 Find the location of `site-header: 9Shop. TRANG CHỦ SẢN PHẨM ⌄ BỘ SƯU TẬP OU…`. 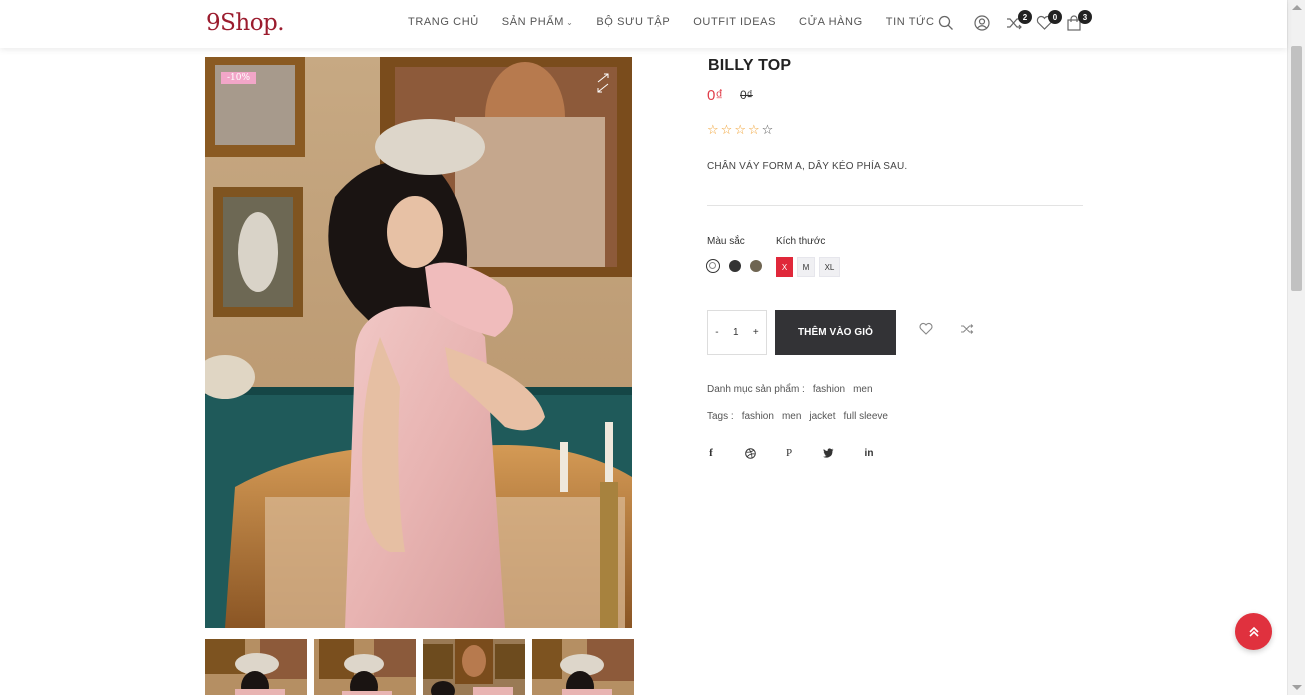

site-header: 9Shop. TRANG CHỦ SẢN PHẨM ⌄ BỘ SƯU TẬP OU… is located at coordinates (643, 24).